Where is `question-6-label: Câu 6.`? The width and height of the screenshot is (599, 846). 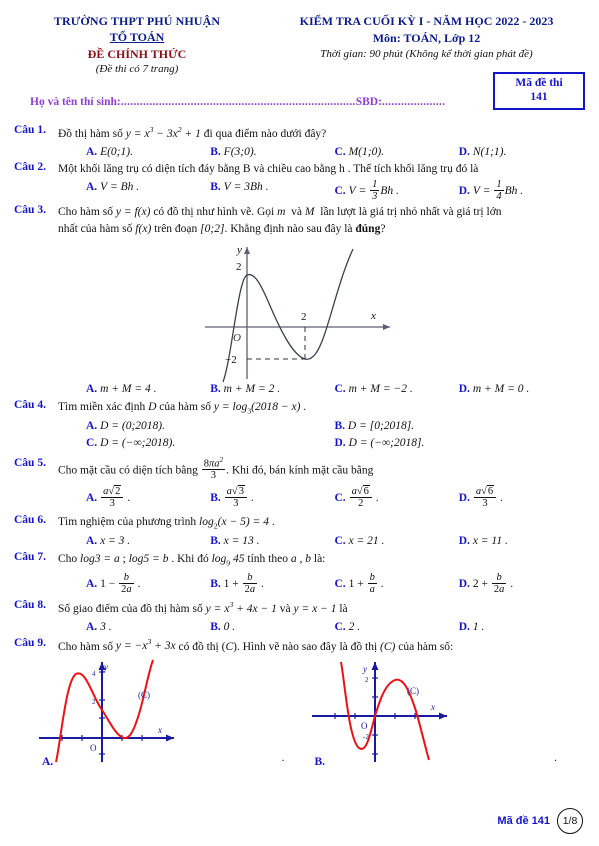
question-6-label: Câu 6. is located at coordinates (30, 520).